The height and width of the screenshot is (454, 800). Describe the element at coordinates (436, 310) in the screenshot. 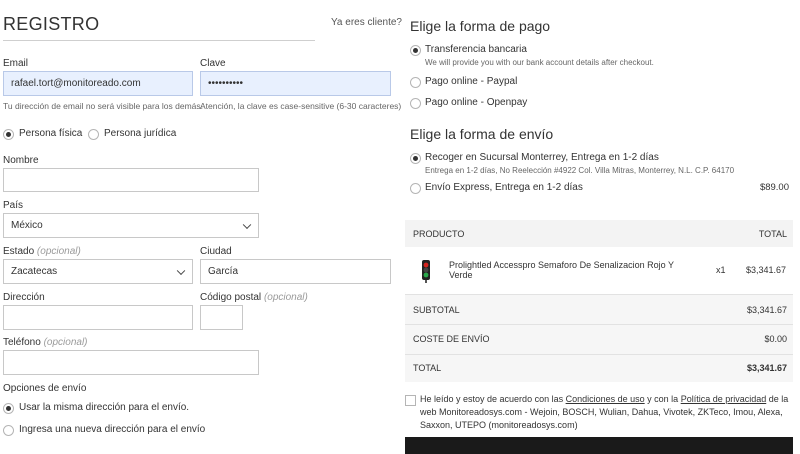

I see `subtotal-label: SUBTOTAL` at that location.